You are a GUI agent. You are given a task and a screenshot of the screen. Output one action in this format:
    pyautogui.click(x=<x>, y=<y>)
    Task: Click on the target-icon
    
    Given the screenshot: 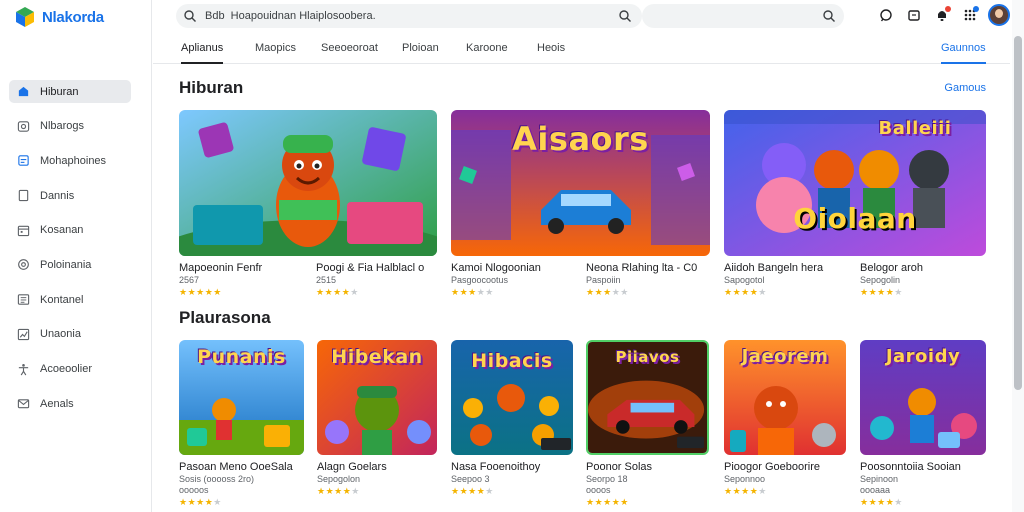 What is the action you would take?
    pyautogui.click(x=23, y=265)
    